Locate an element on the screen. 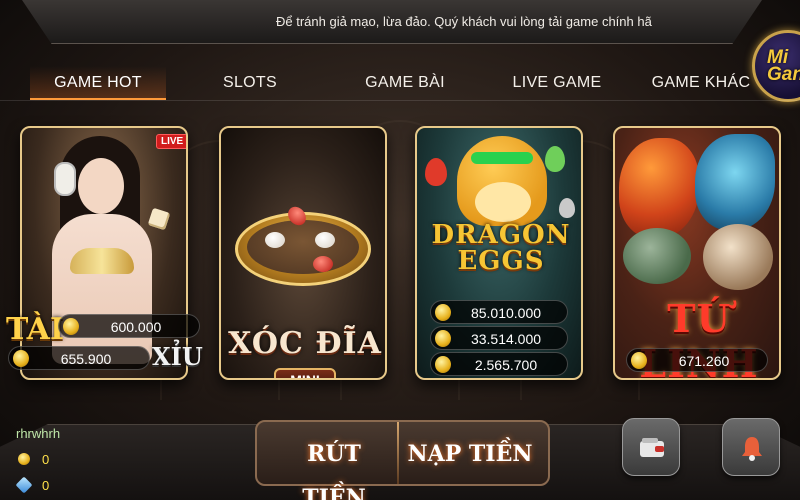 The image size is (800, 500). tab-live-game: LIVE GAME is located at coordinates (557, 83).